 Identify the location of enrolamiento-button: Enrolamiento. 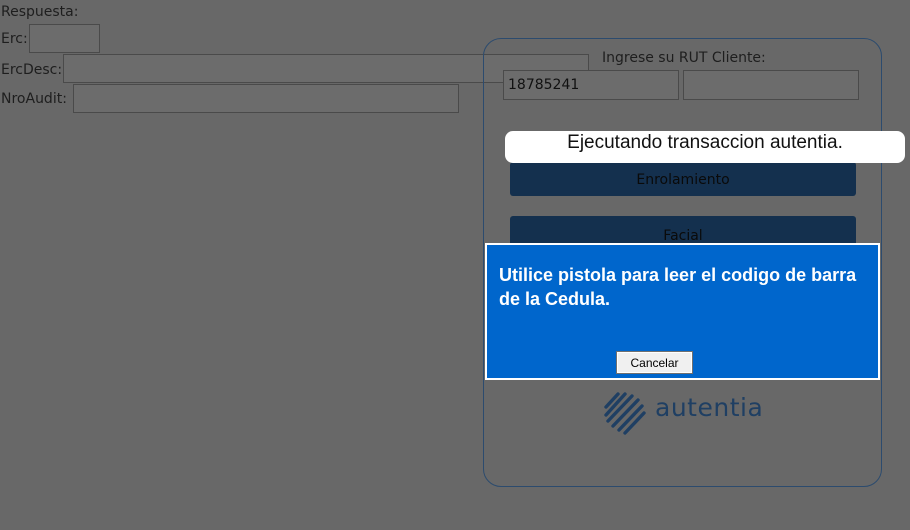
(683, 179).